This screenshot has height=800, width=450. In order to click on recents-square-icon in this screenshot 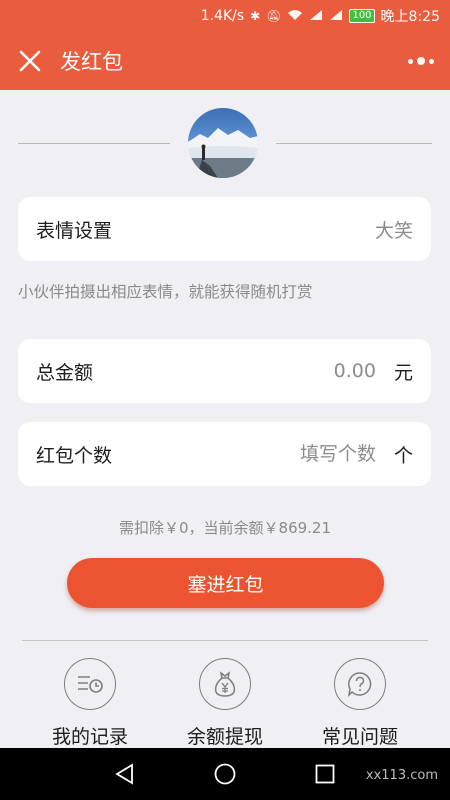, I will do `click(325, 774)`.